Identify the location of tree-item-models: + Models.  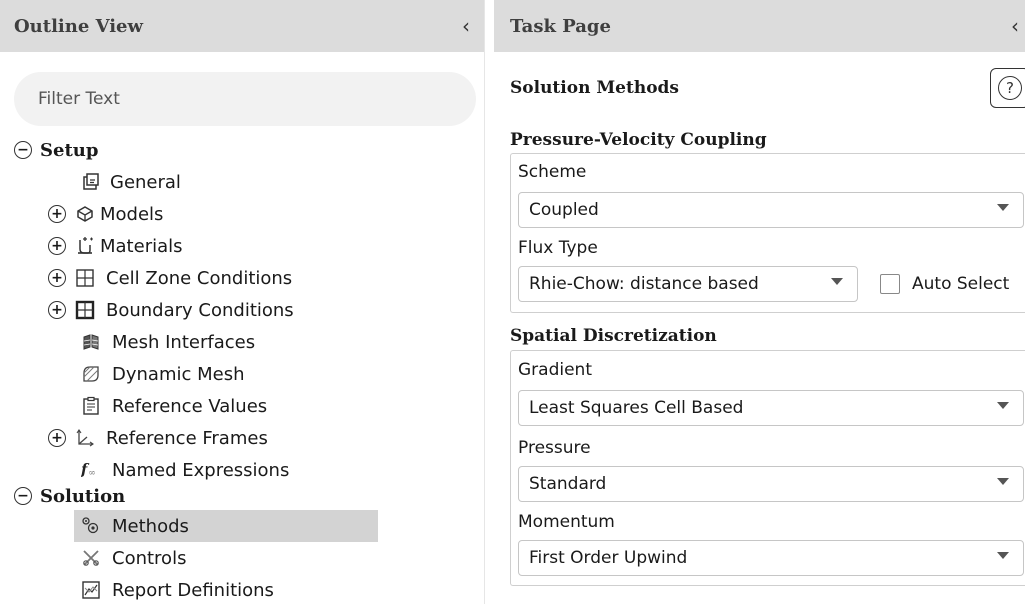
(105, 214).